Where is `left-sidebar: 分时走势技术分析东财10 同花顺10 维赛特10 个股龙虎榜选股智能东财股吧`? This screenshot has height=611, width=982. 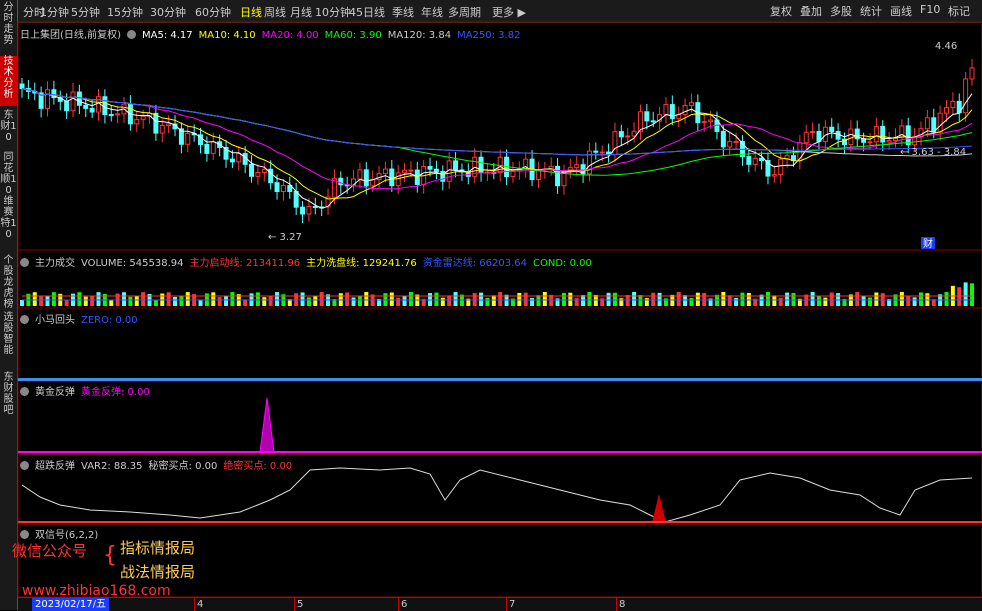 left-sidebar: 分时走势技术分析东财10 同花顺10 维赛特10 个股龙虎榜选股智能东财股吧 is located at coordinates (9, 305).